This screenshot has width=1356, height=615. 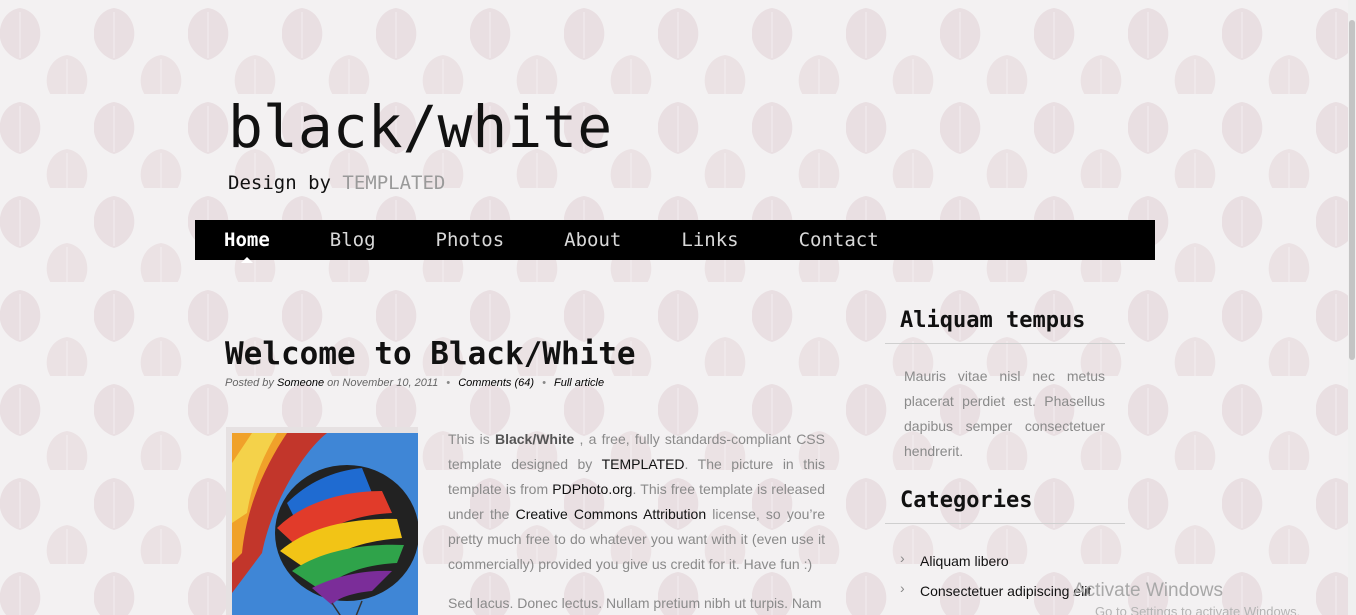 What do you see at coordinates (839, 240) in the screenshot?
I see `nav-contact: Contact` at bounding box center [839, 240].